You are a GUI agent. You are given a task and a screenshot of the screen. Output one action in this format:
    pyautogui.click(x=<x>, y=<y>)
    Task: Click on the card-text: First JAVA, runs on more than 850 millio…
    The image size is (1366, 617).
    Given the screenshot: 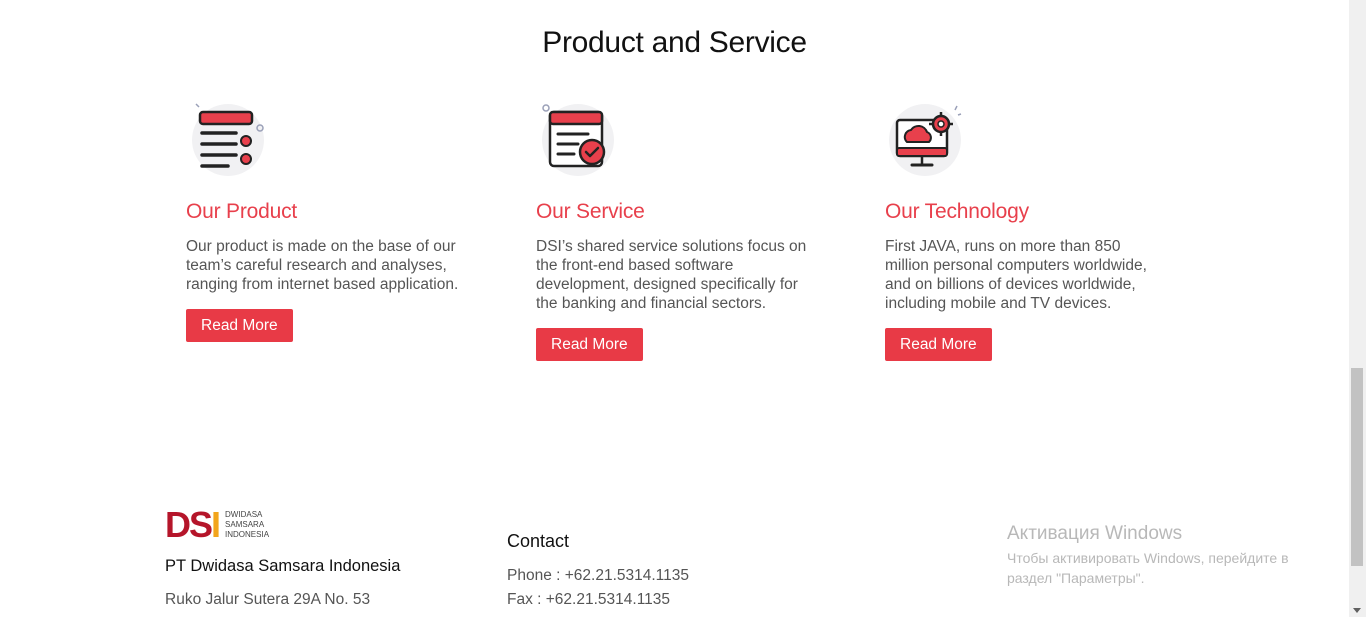 What is the action you would take?
    pyautogui.click(x=1016, y=275)
    